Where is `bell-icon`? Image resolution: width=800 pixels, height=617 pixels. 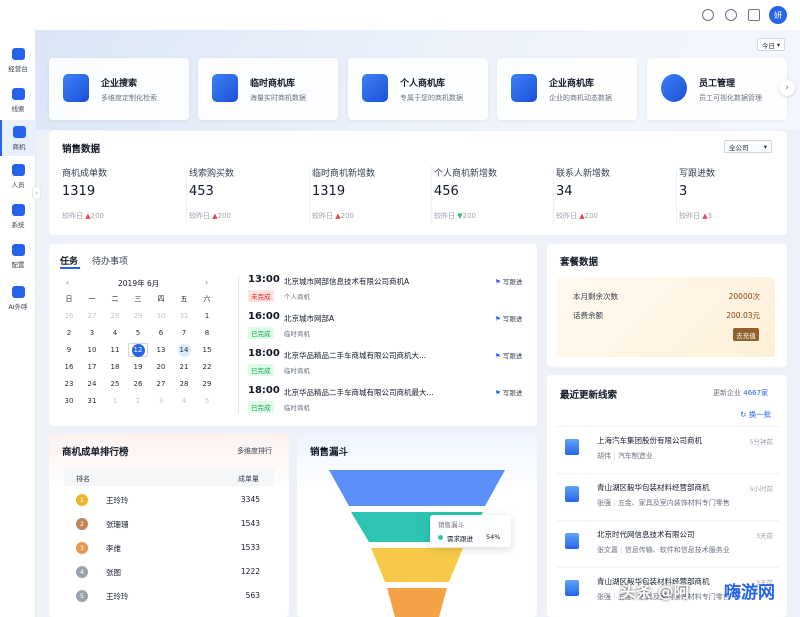 bell-icon is located at coordinates (708, 15).